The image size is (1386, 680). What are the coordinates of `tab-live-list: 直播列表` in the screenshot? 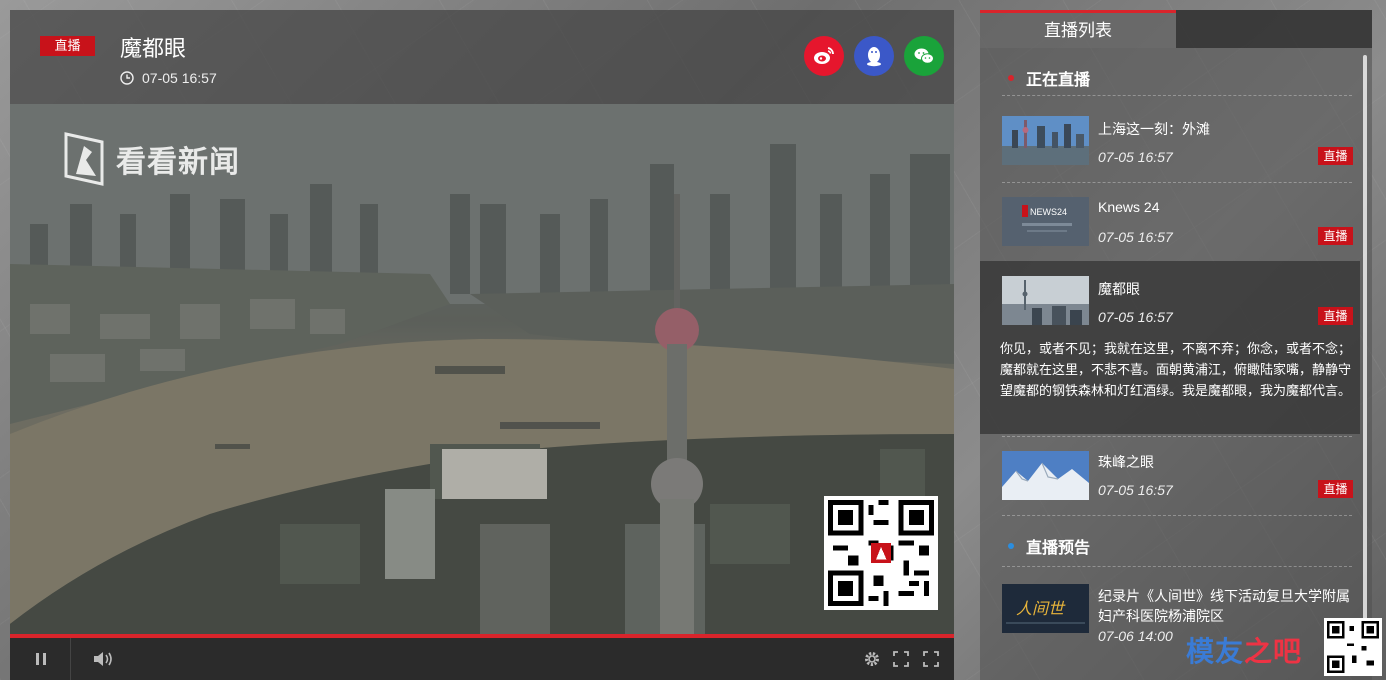 It's located at (1078, 29).